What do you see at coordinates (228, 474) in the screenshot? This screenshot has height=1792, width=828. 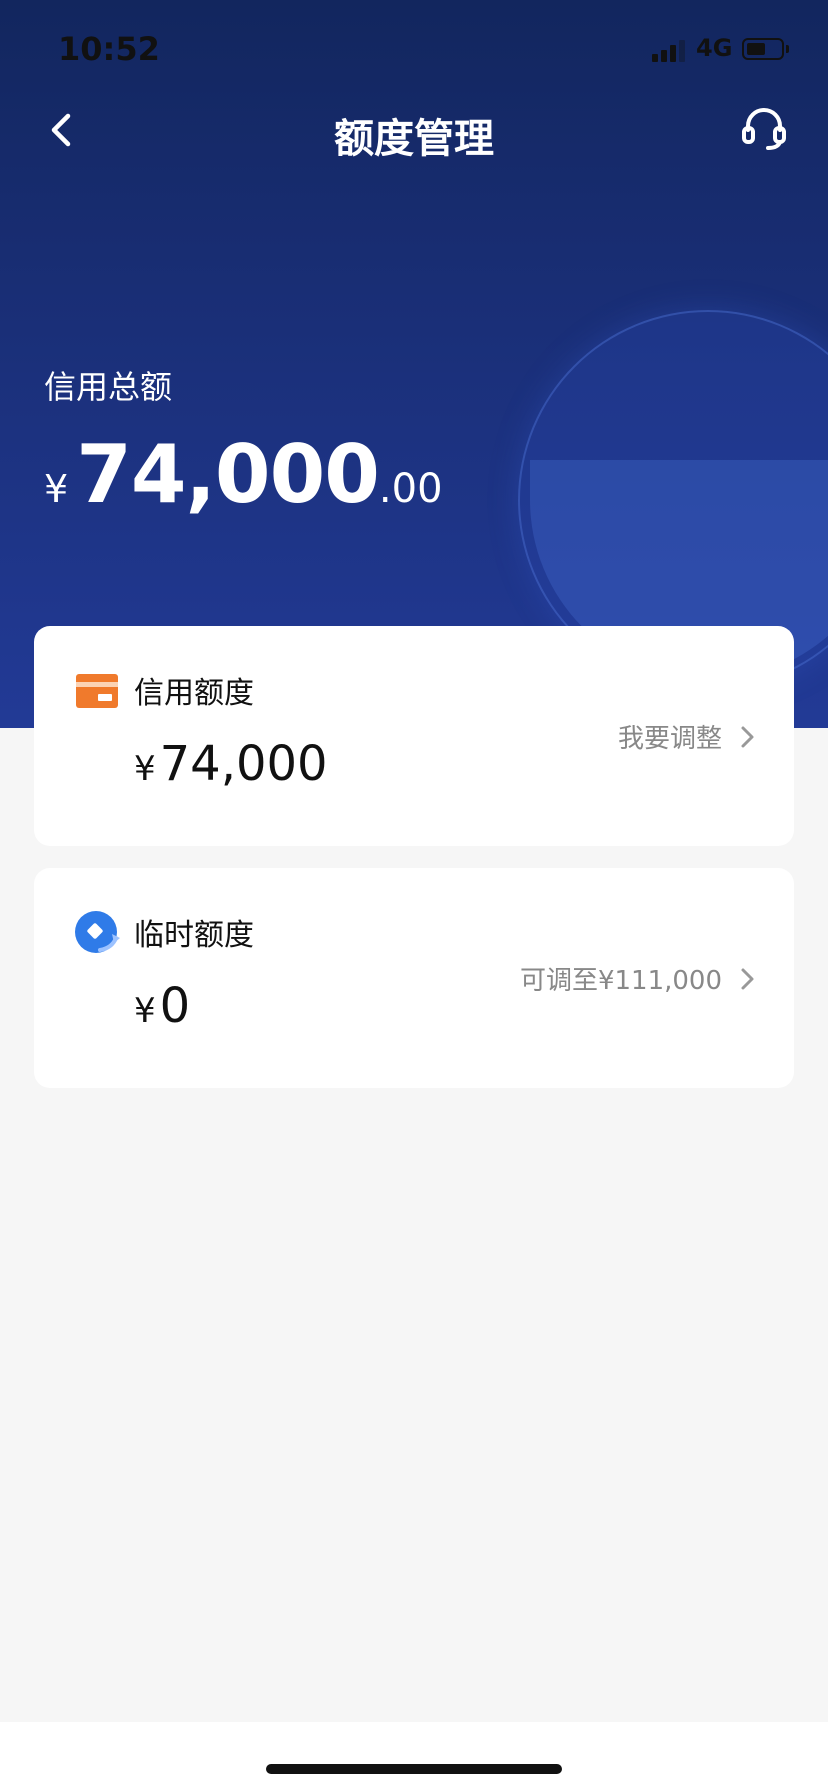 I see `total-amount-integer: 74,000` at bounding box center [228, 474].